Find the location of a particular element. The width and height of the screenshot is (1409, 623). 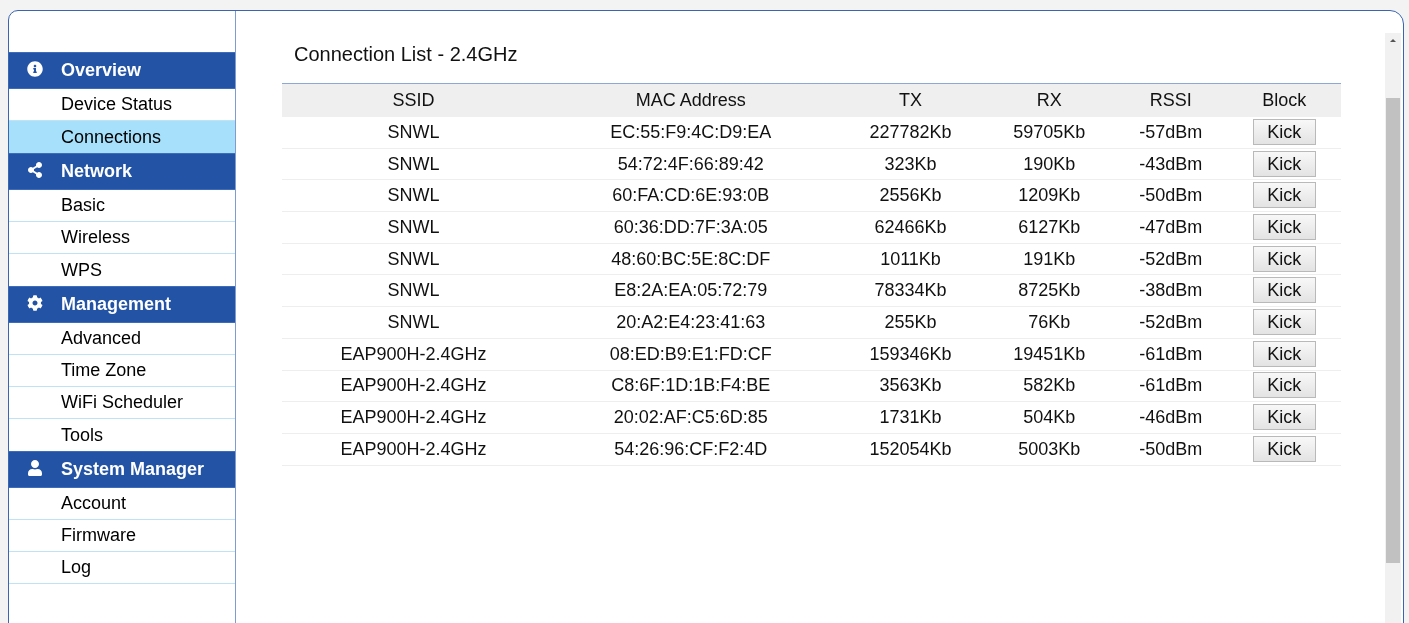

table-cell: 19451Kb is located at coordinates (1049, 354).